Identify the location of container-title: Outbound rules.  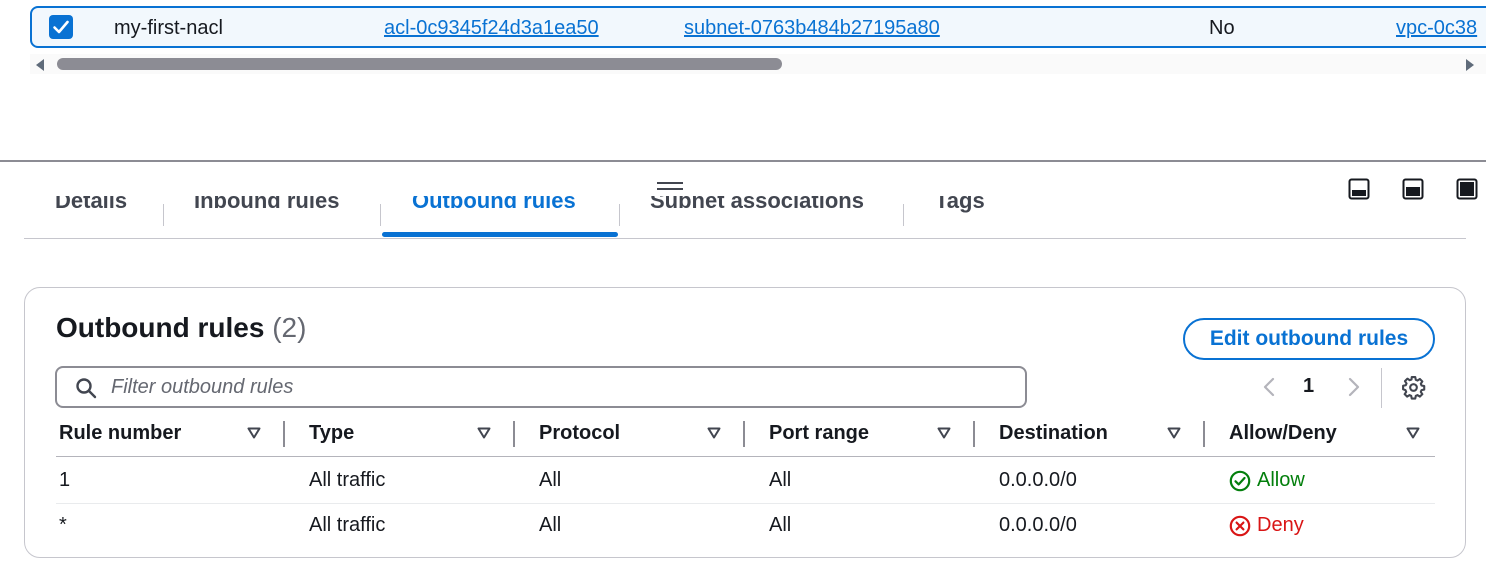
(160, 327).